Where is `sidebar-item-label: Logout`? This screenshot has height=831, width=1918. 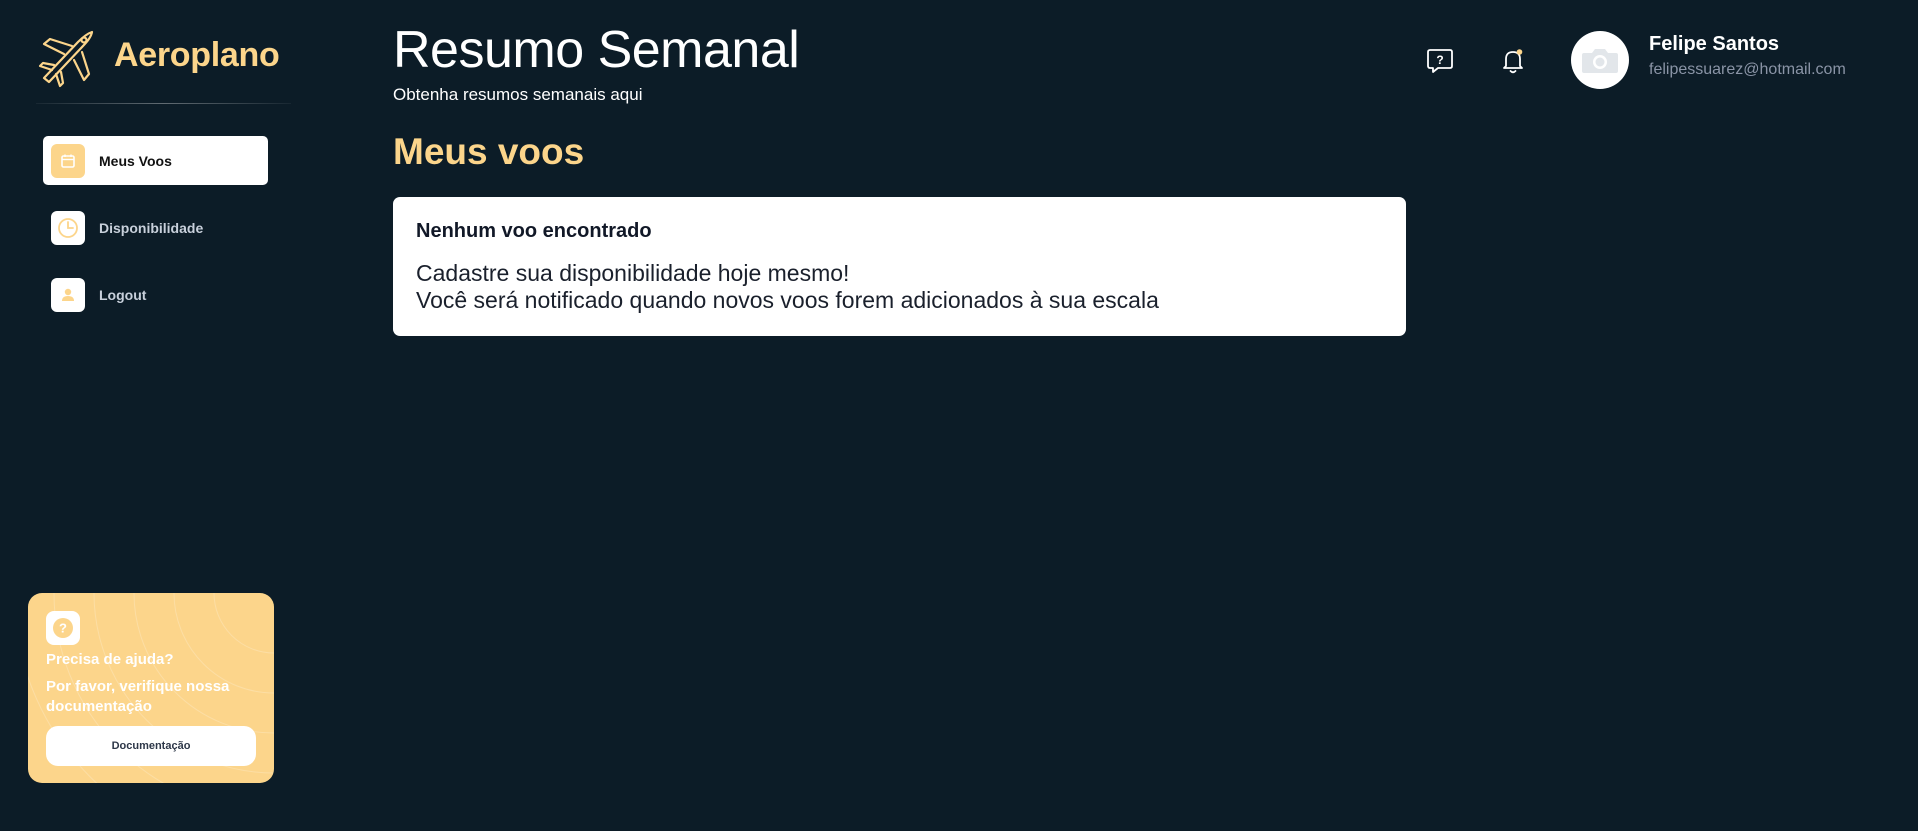
sidebar-item-label: Logout is located at coordinates (123, 294).